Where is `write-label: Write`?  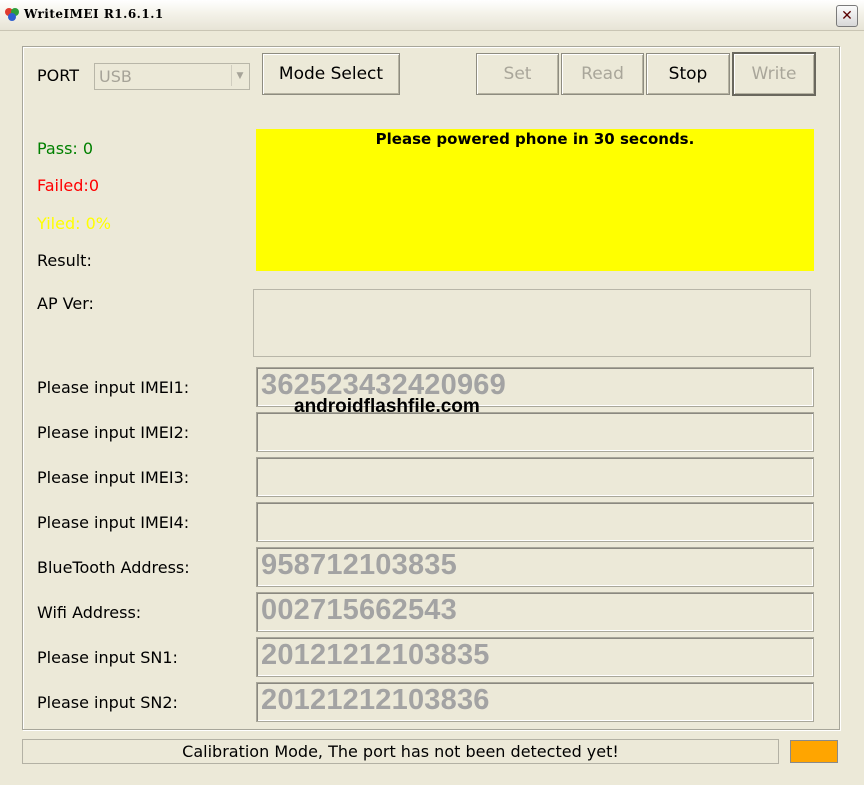
write-label: Write is located at coordinates (774, 74).